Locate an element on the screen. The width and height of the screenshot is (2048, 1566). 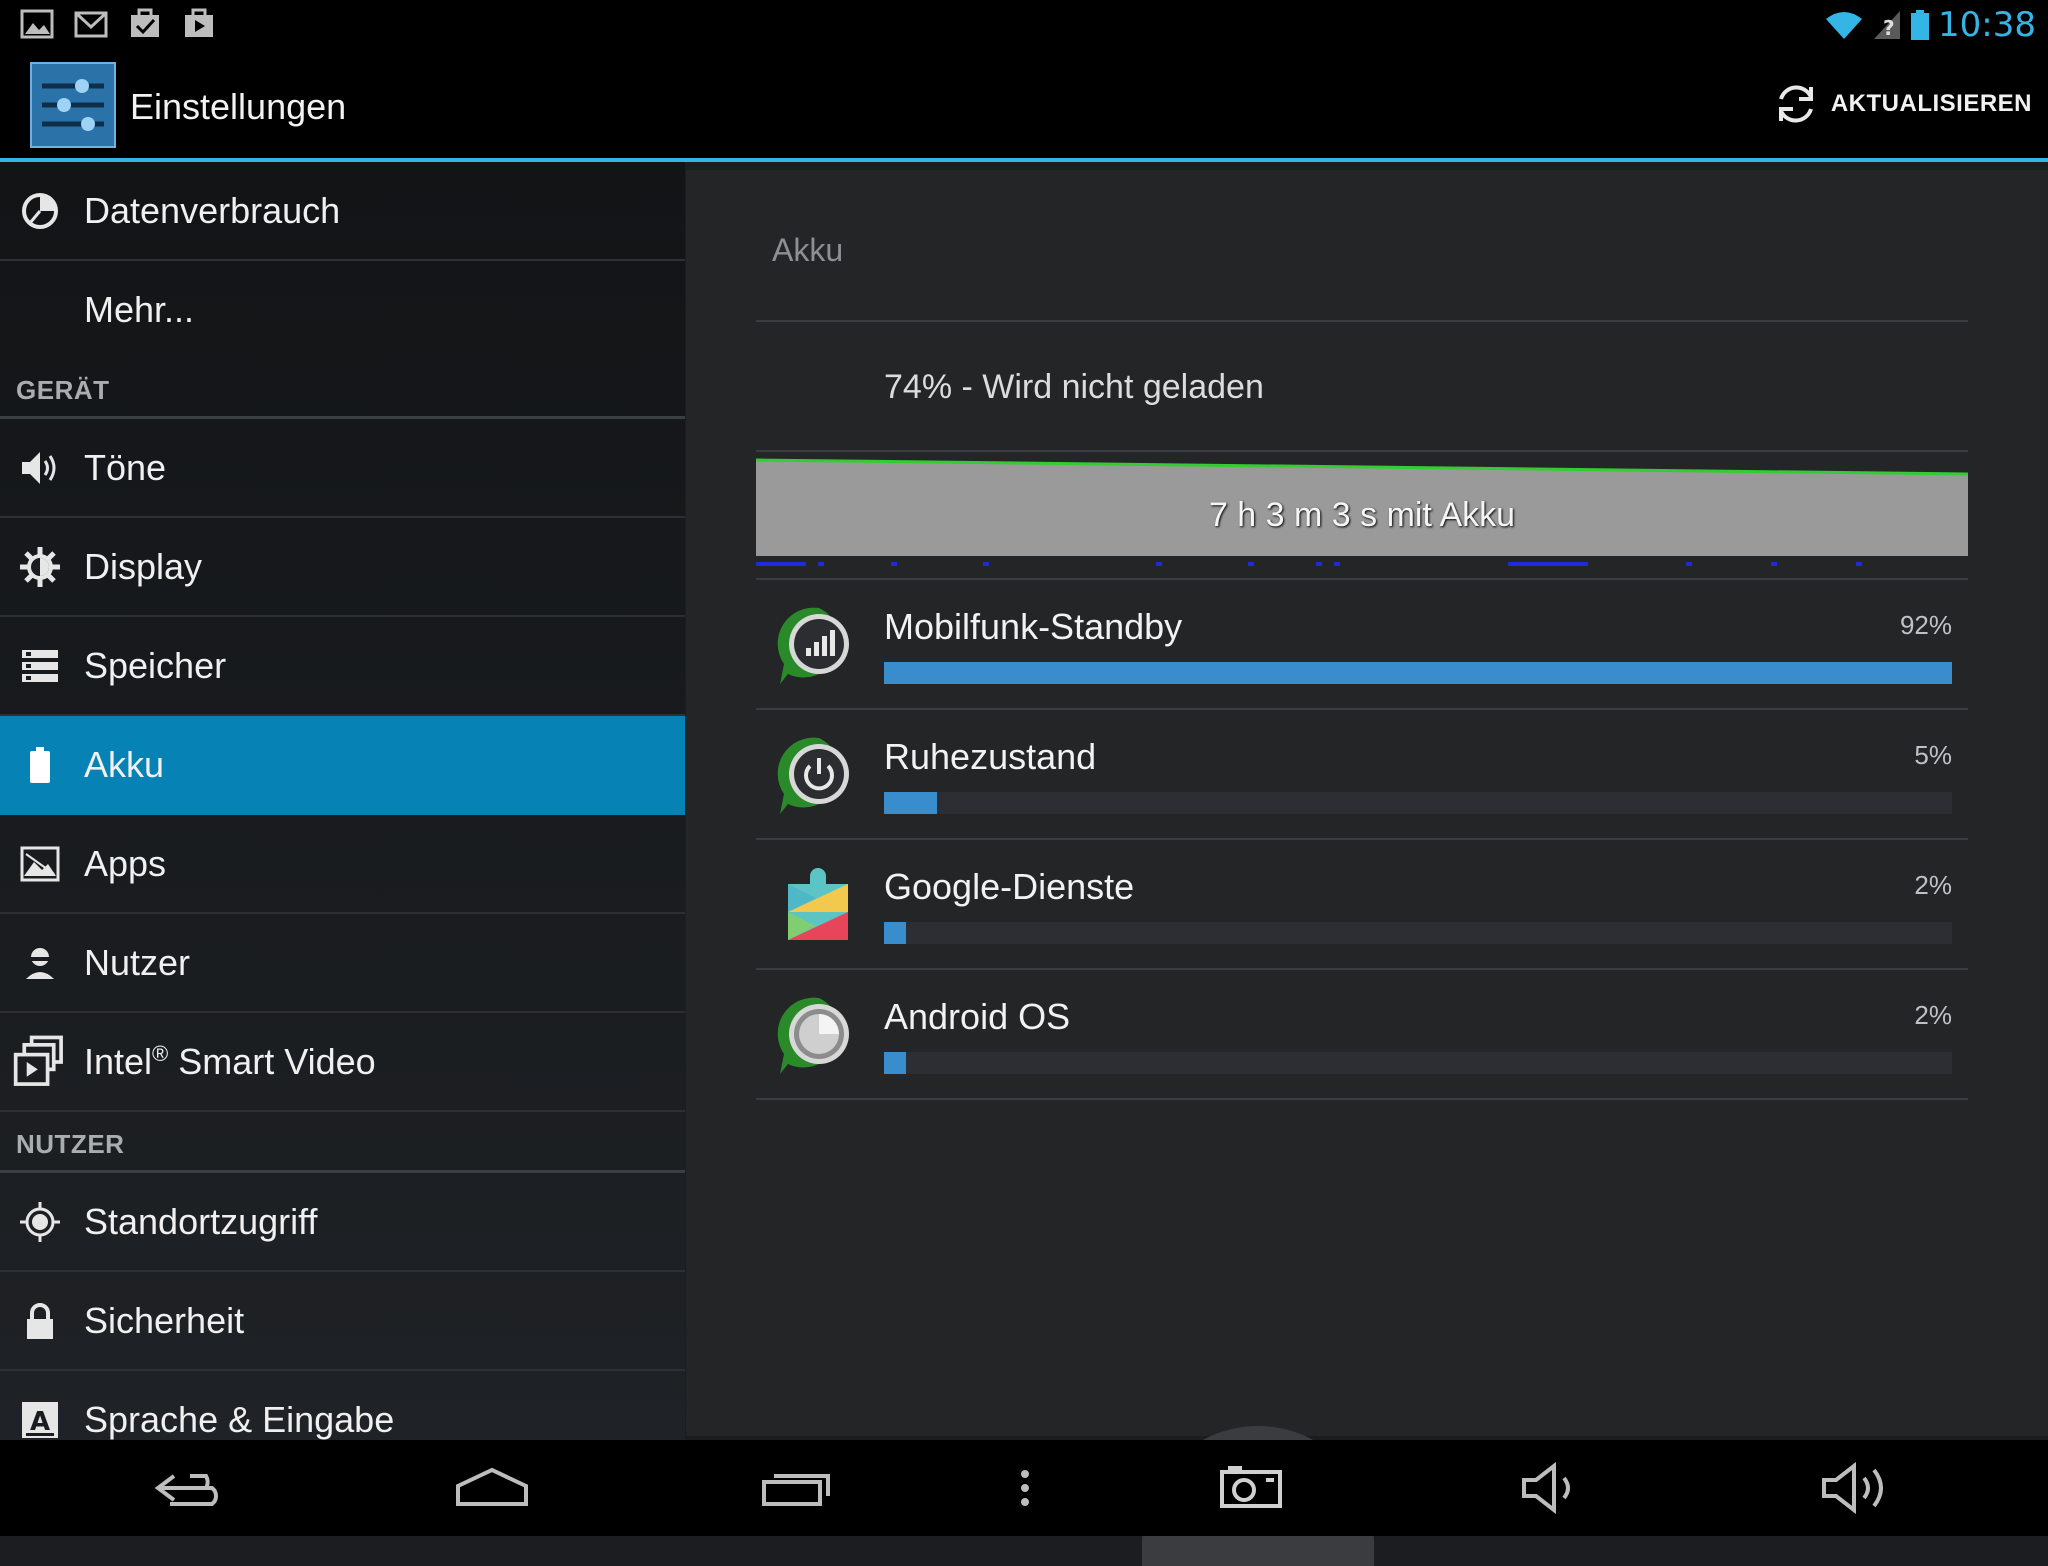
sidebar-item-language: A Sprache & Eingabe is located at coordinates (342, 1405).